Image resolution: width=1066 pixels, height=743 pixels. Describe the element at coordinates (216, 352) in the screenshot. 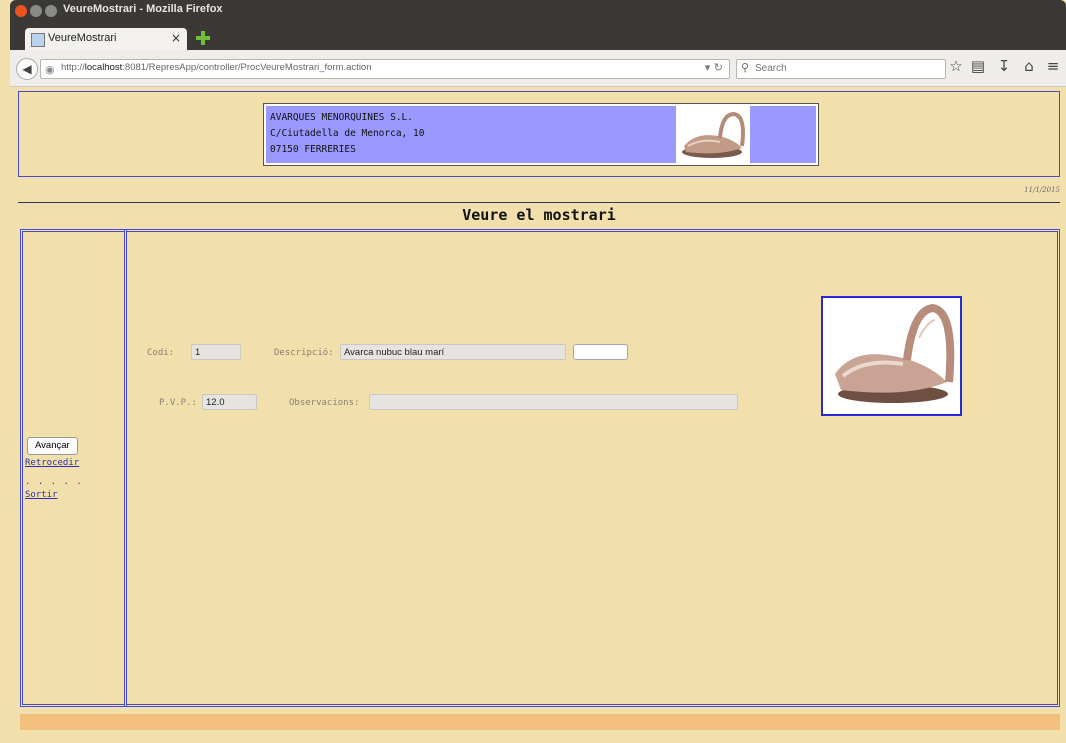

I see `codi-field` at that location.